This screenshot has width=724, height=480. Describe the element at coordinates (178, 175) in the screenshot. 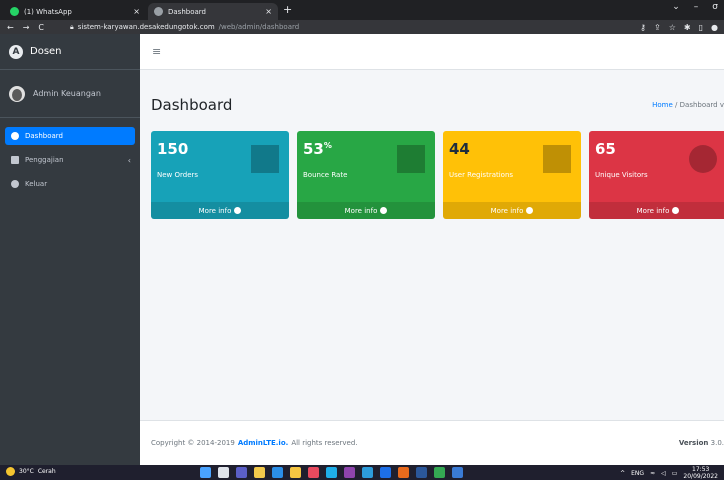

I see `box-label: New Orders` at that location.